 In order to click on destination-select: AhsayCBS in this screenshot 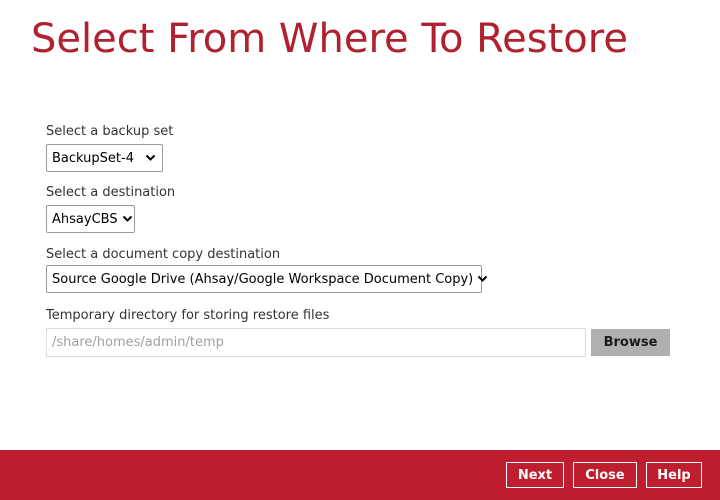, I will do `click(90, 219)`.